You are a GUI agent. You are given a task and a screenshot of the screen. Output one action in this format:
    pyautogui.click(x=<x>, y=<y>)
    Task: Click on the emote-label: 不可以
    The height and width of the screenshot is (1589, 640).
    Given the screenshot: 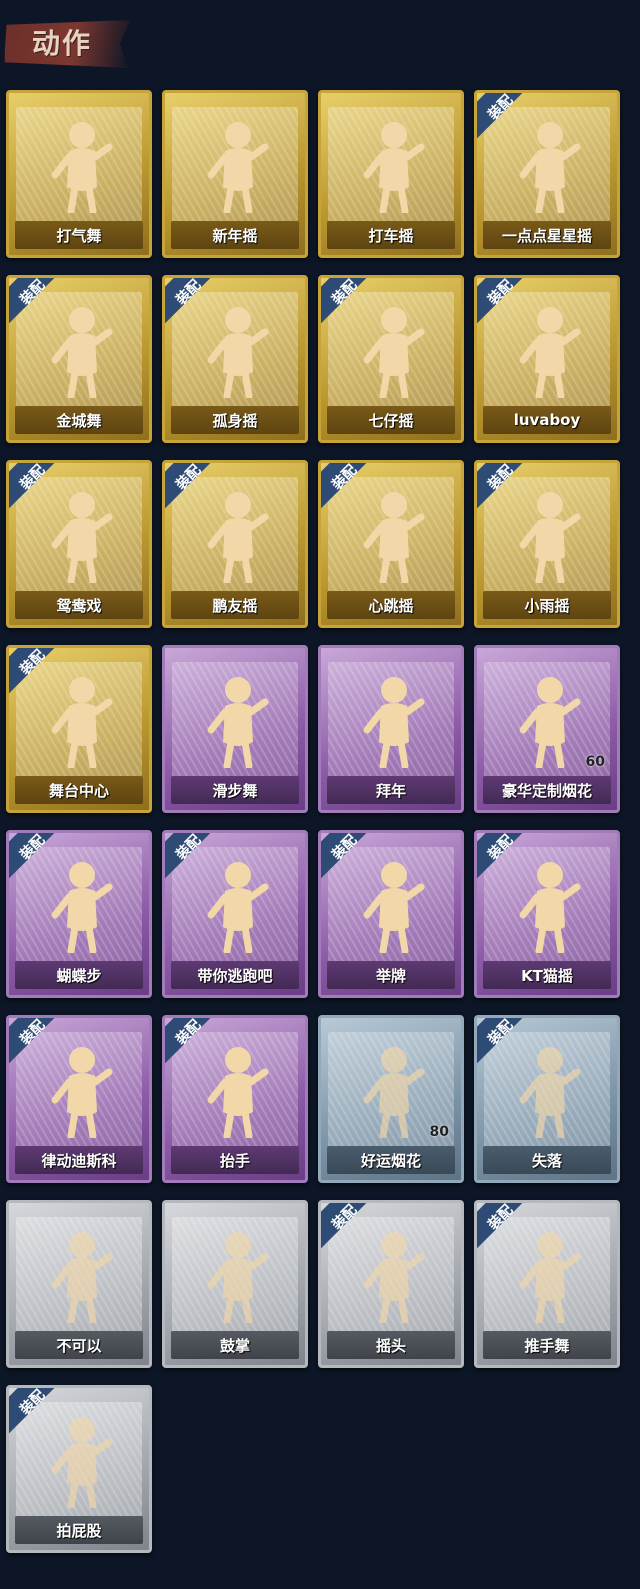 What is the action you would take?
    pyautogui.click(x=79, y=1345)
    